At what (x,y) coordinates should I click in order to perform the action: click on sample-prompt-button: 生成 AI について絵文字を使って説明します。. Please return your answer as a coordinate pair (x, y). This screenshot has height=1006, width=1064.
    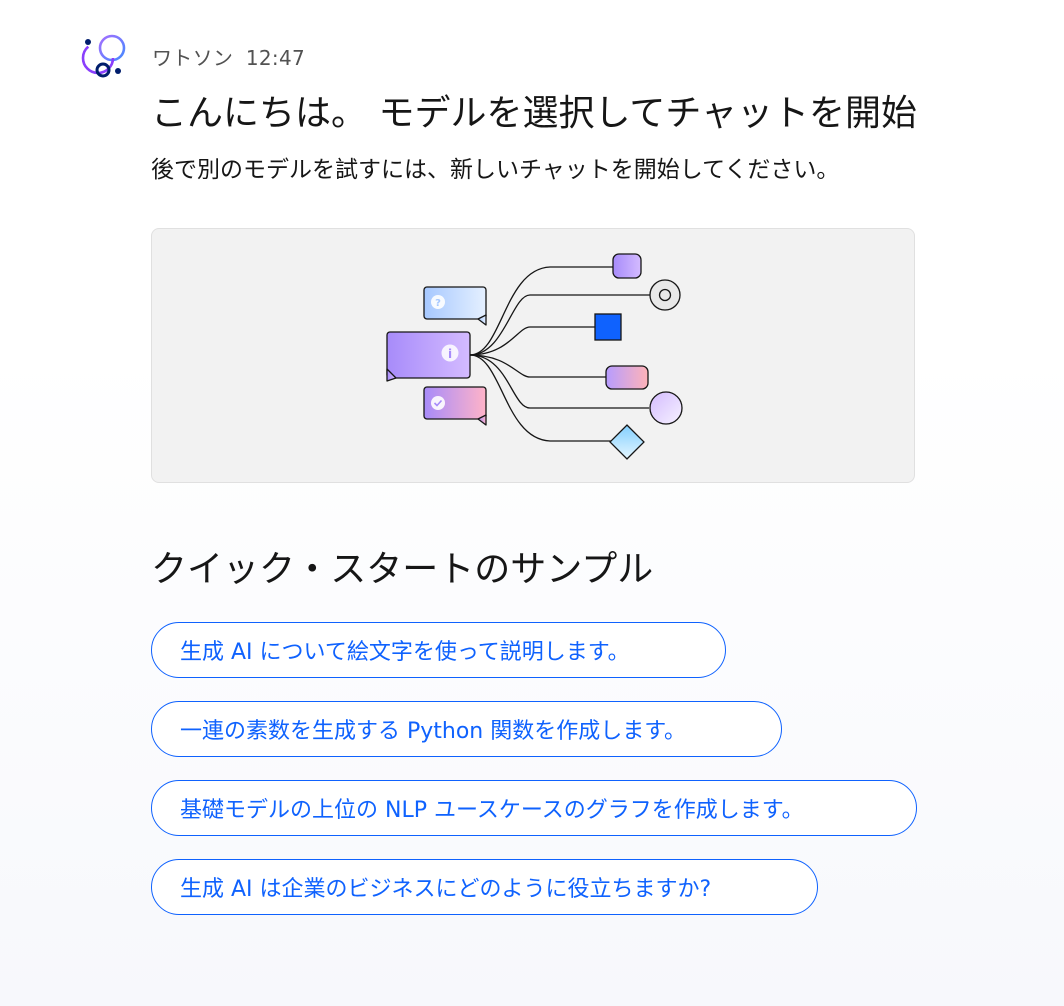
    Looking at the image, I should click on (438, 650).